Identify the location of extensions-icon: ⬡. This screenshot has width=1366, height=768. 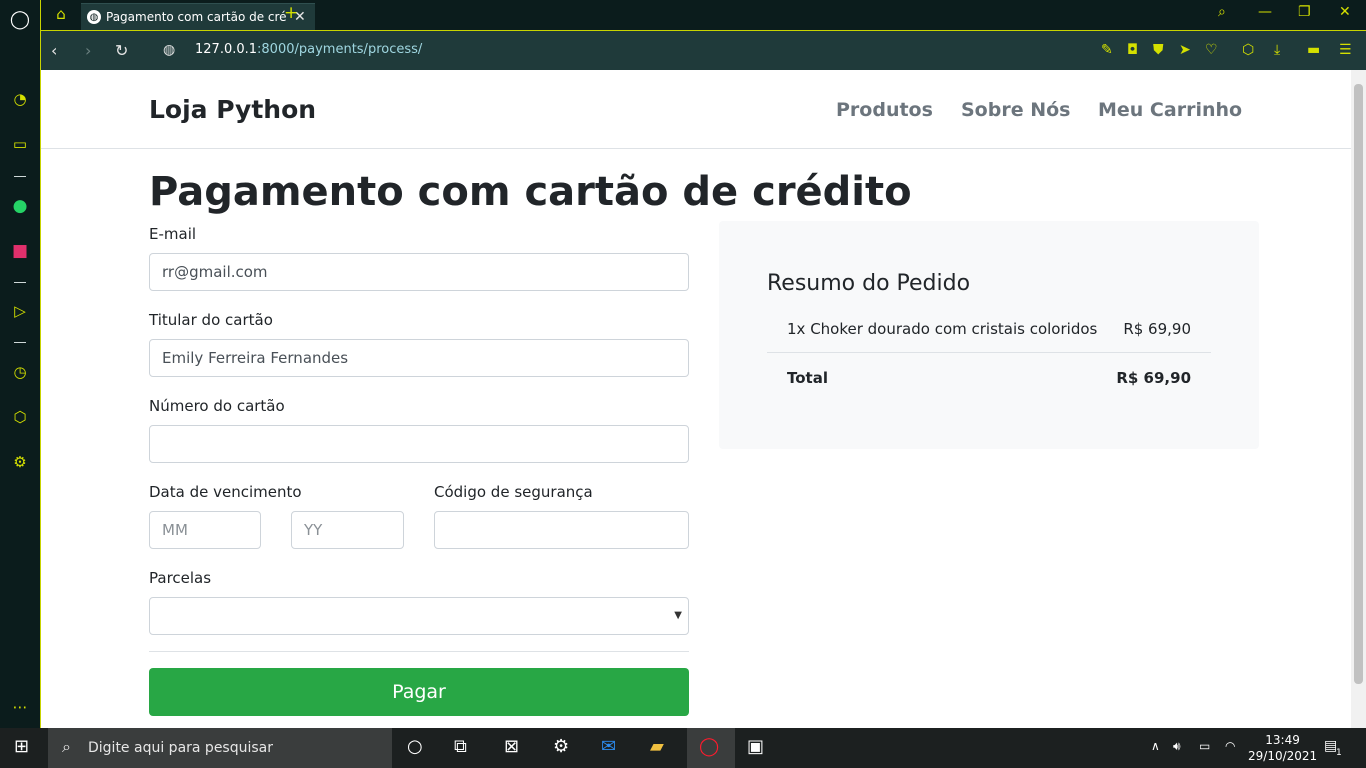
(1248, 50).